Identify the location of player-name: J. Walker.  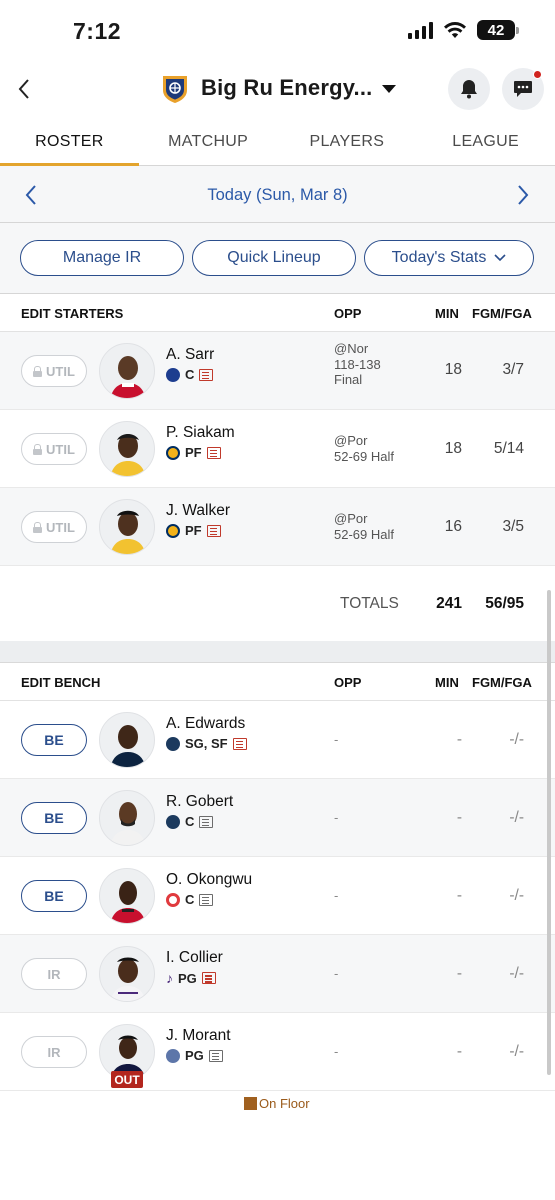
(198, 511).